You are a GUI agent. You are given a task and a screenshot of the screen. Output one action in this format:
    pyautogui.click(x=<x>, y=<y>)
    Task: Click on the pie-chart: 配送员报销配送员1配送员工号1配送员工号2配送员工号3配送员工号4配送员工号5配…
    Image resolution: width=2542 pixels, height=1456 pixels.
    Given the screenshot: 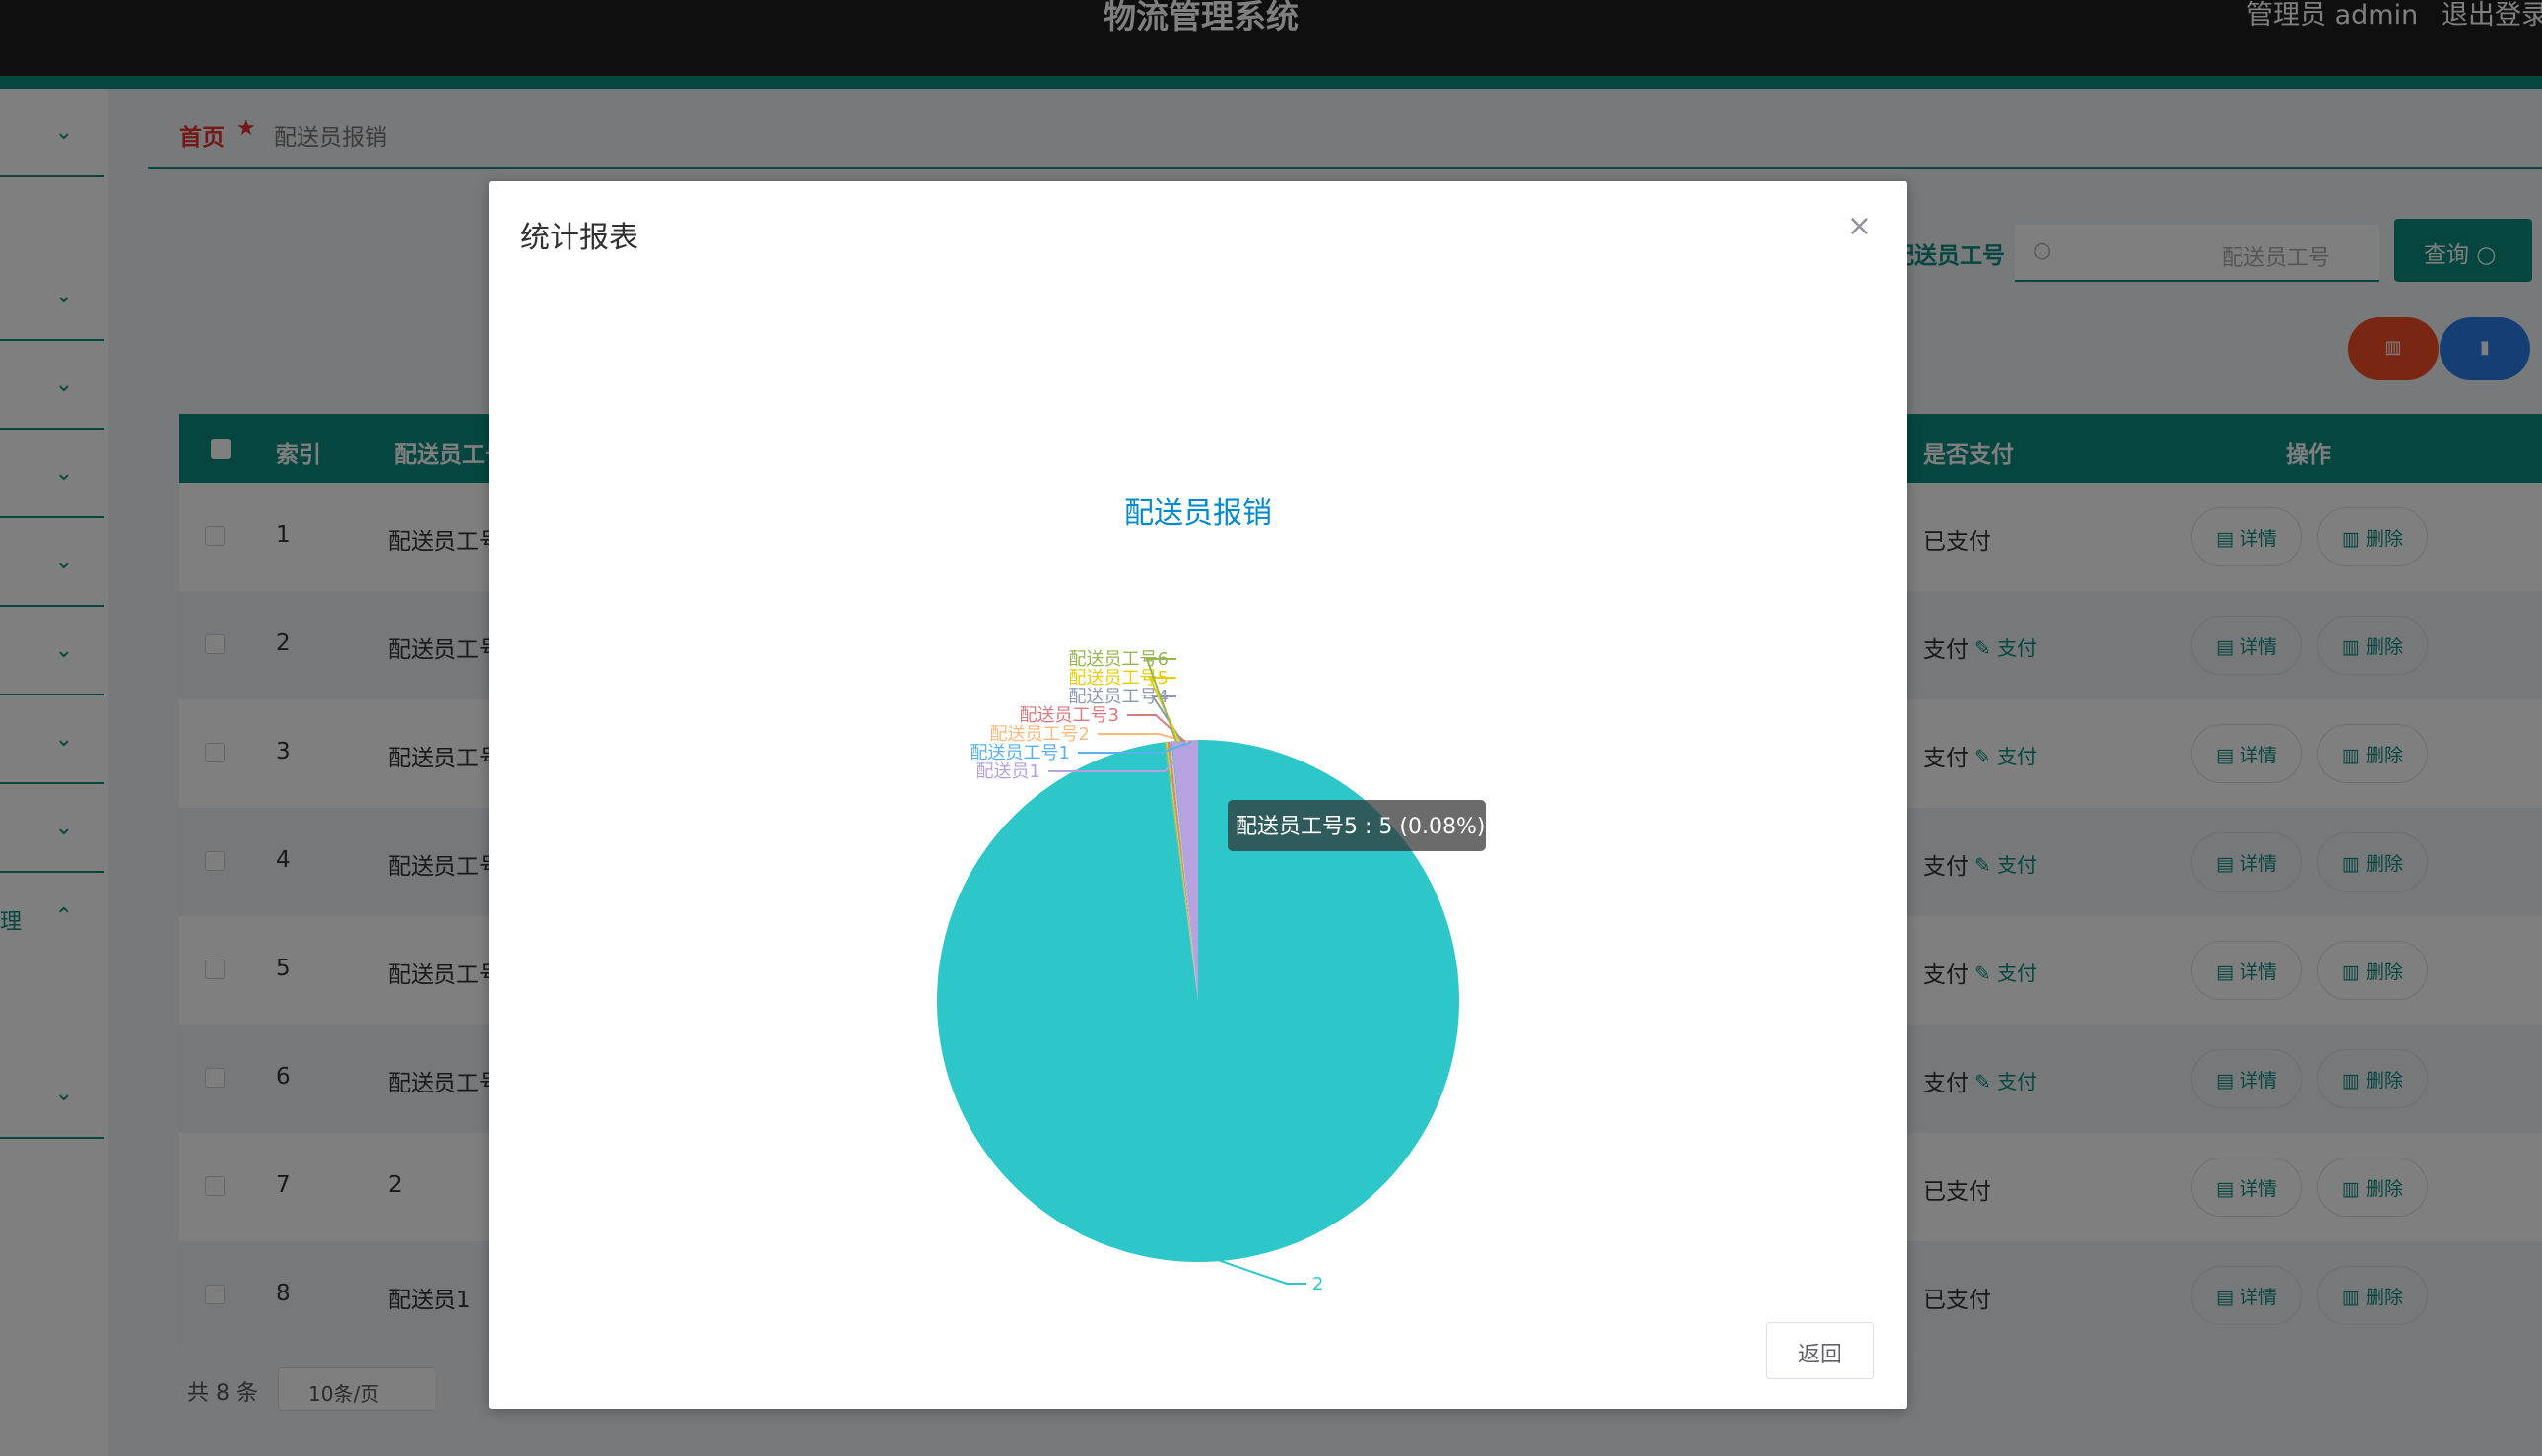 What is the action you would take?
    pyautogui.click(x=1211, y=895)
    